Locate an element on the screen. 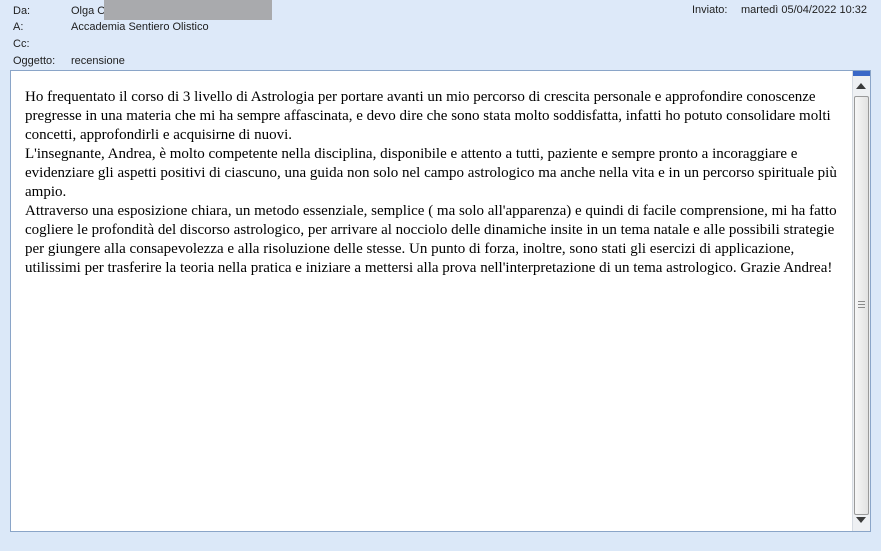 This screenshot has height=551, width=881. scroll-grip-icon is located at coordinates (861, 304).